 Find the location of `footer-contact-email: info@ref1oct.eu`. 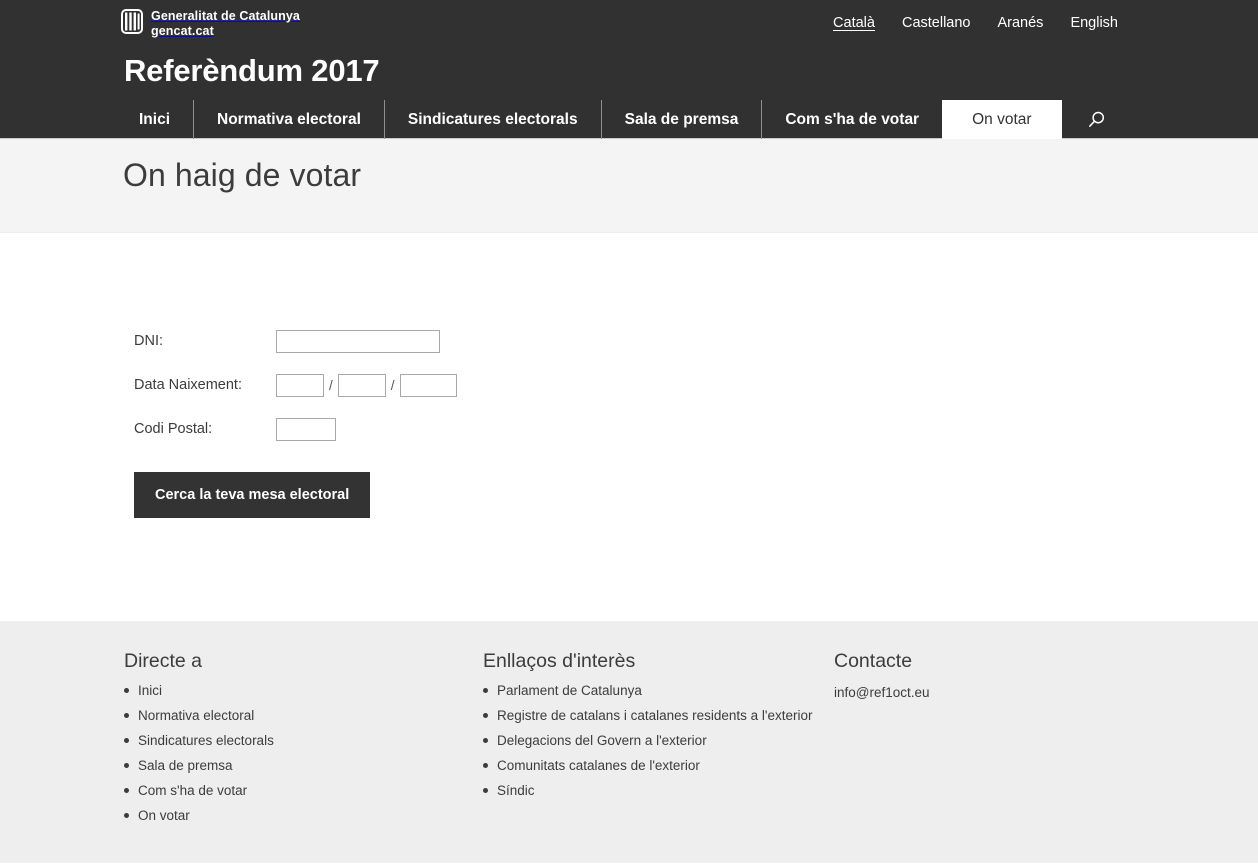

footer-contact-email: info@ref1oct.eu is located at coordinates (882, 692).